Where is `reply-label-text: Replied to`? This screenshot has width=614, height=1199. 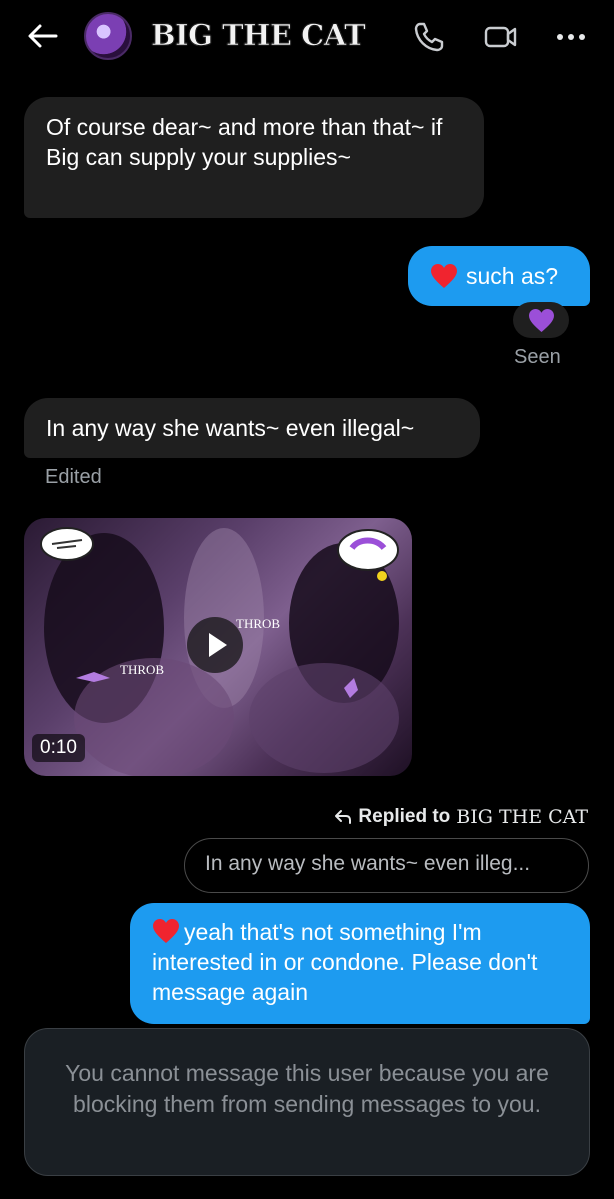 reply-label-text: Replied to is located at coordinates (404, 816).